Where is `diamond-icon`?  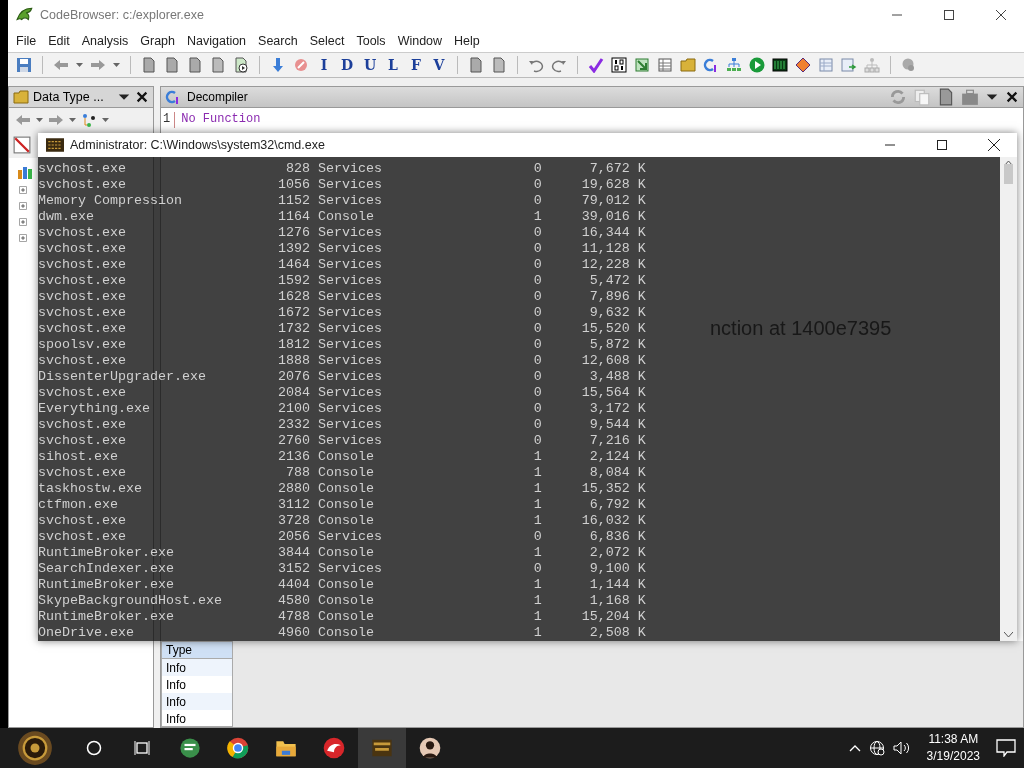 diamond-icon is located at coordinates (803, 65).